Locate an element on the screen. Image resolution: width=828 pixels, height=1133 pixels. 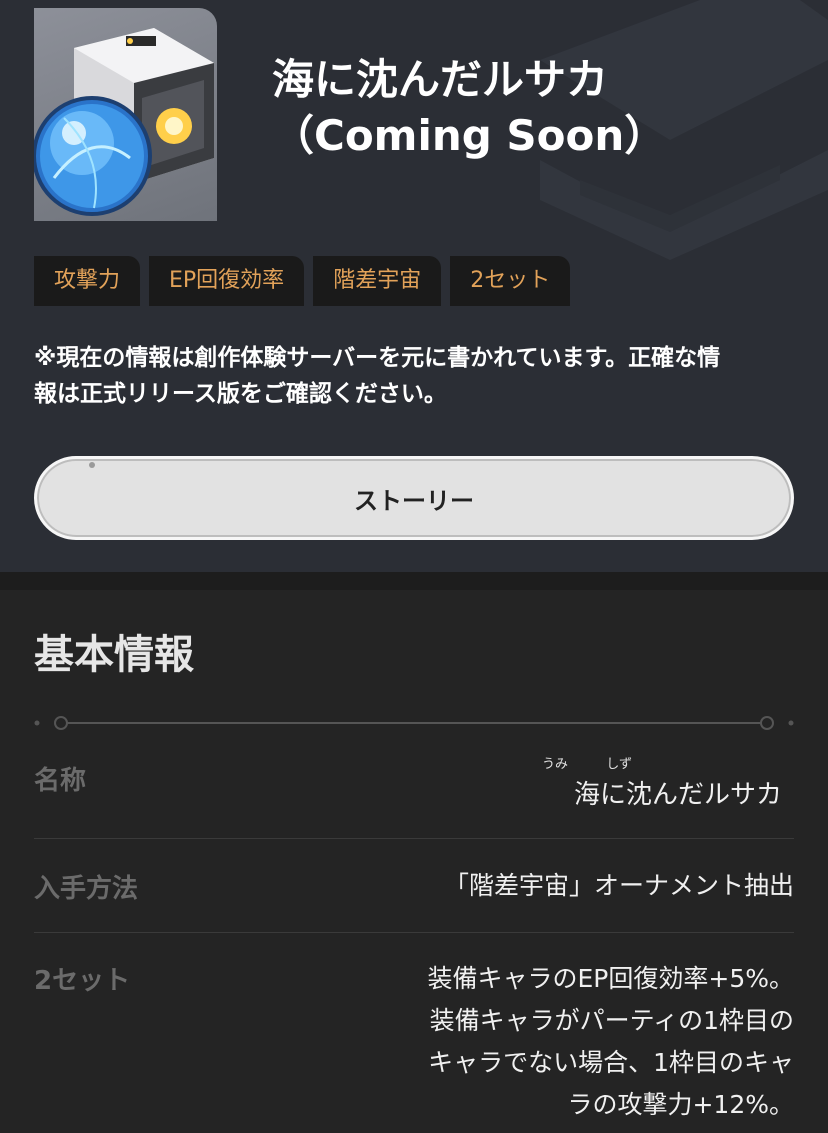
section-separator is located at coordinates (414, 581).